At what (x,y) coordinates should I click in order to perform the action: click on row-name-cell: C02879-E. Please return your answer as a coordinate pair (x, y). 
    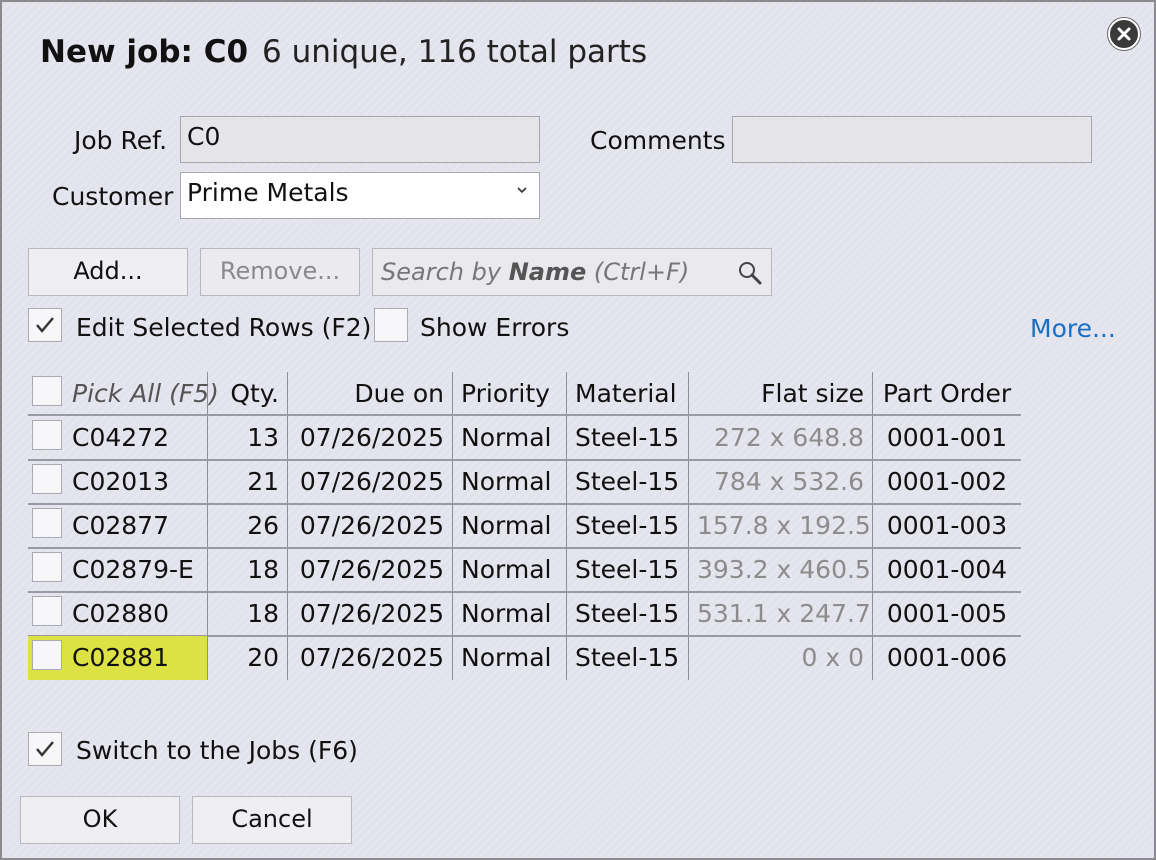
    Looking at the image, I should click on (118, 570).